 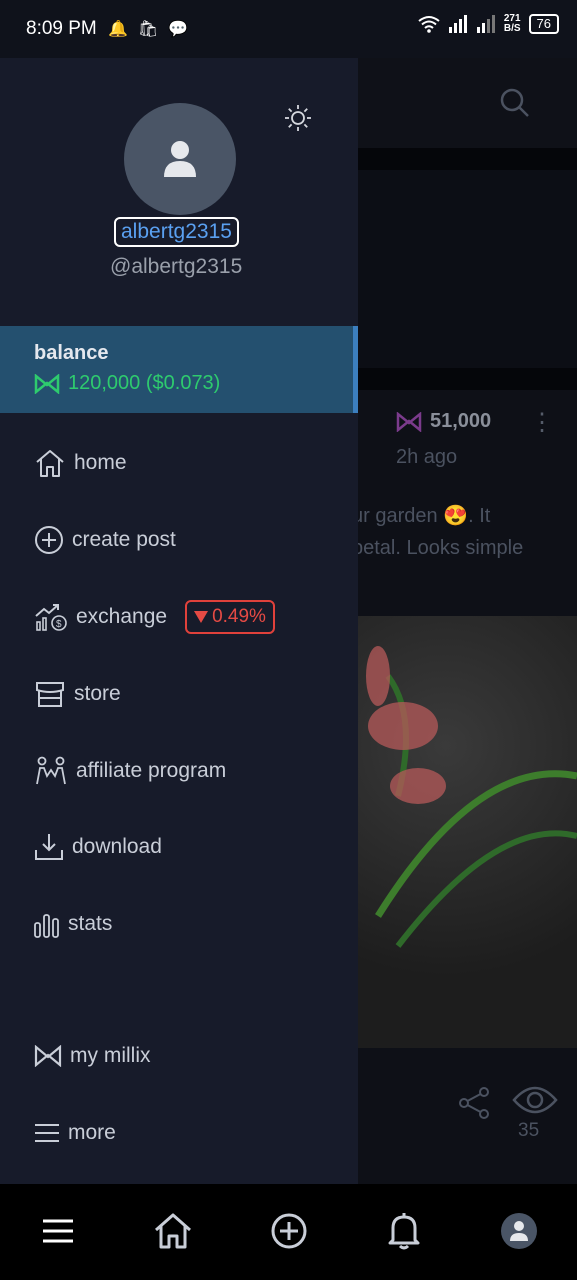 I want to click on status-right: 271 B/S 76, so click(x=488, y=24).